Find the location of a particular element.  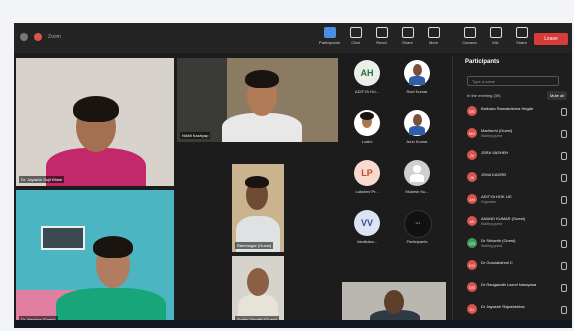

participant-row: DS Dr Srikanth (Guest) Waiting guest is located at coordinates (519, 243).